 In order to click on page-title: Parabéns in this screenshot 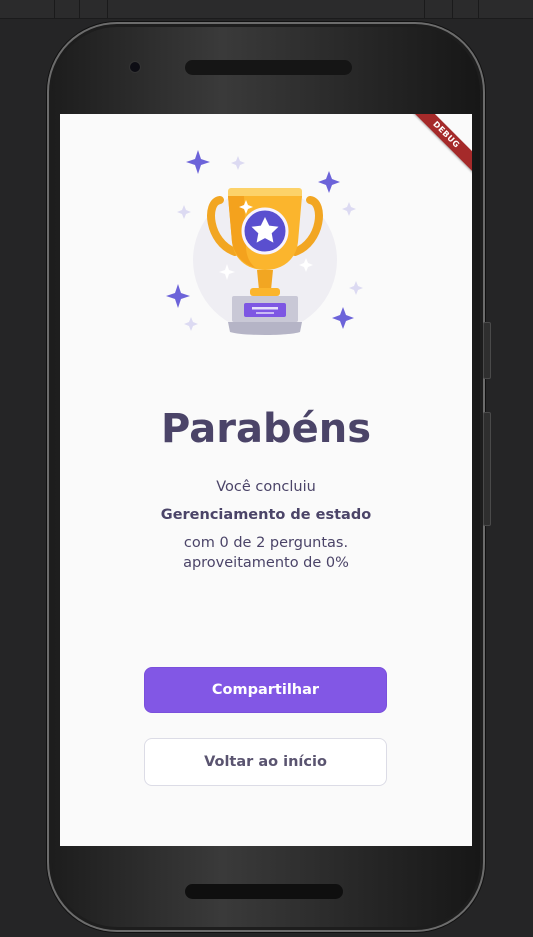, I will do `click(266, 429)`.